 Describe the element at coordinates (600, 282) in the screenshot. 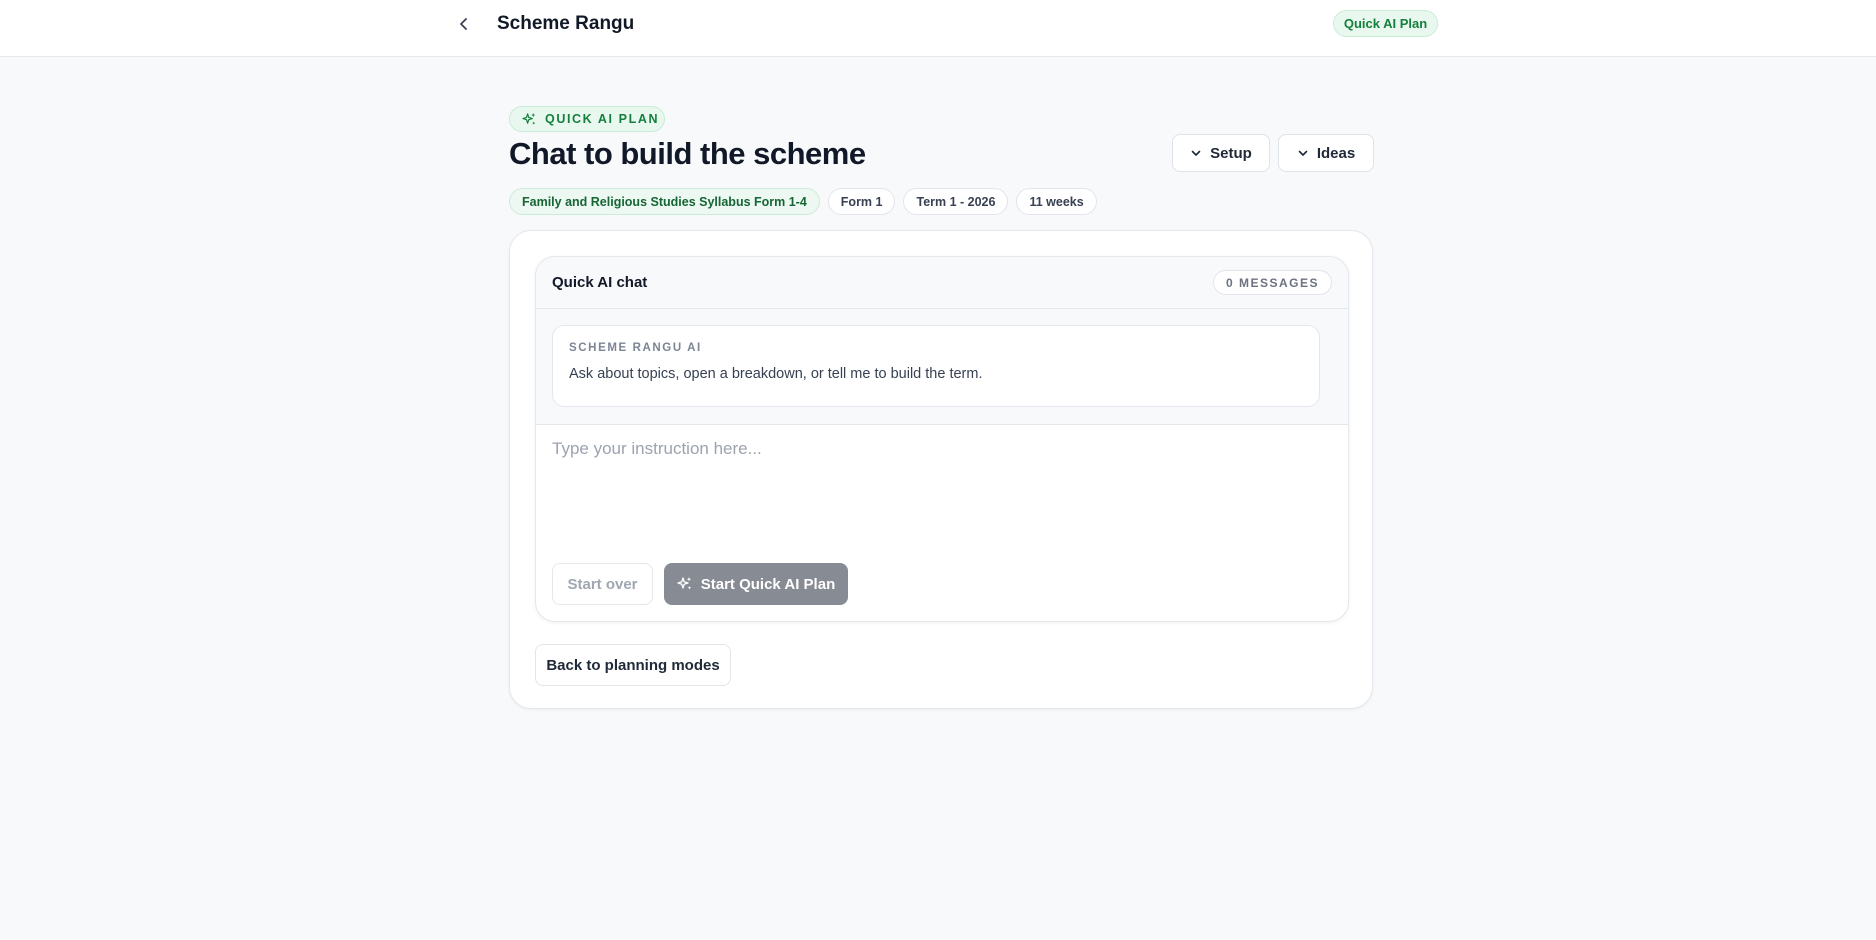

I see `chat-title: Quick AI chat` at that location.